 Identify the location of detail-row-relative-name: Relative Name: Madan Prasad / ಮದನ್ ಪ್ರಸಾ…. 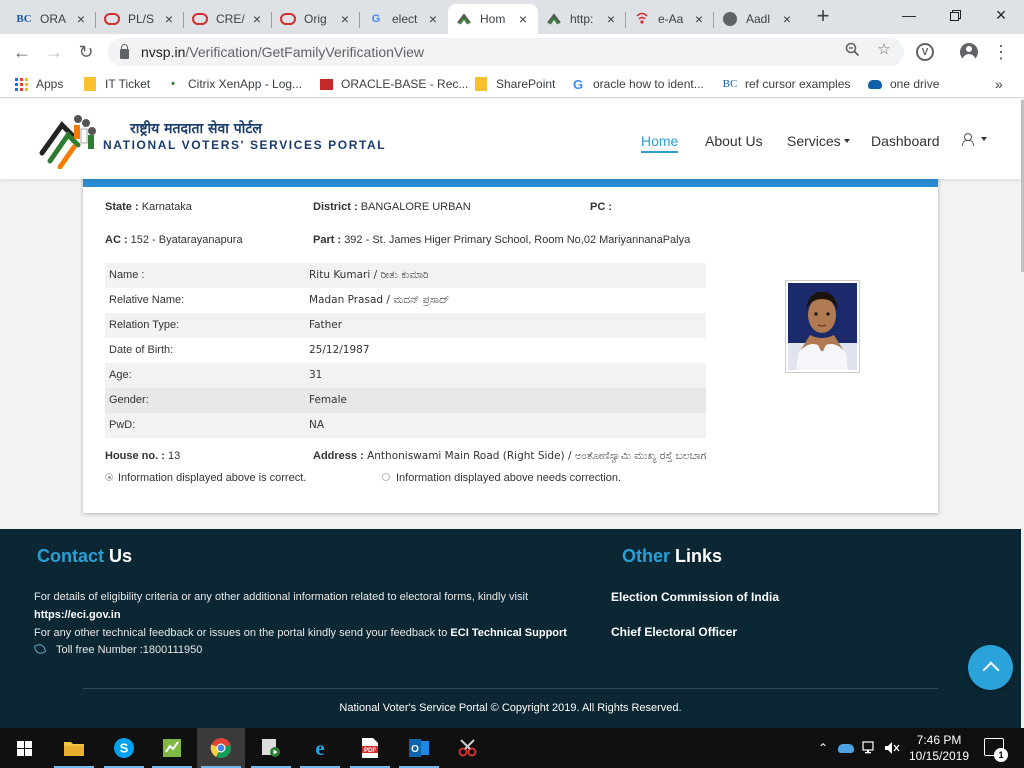
(405, 300).